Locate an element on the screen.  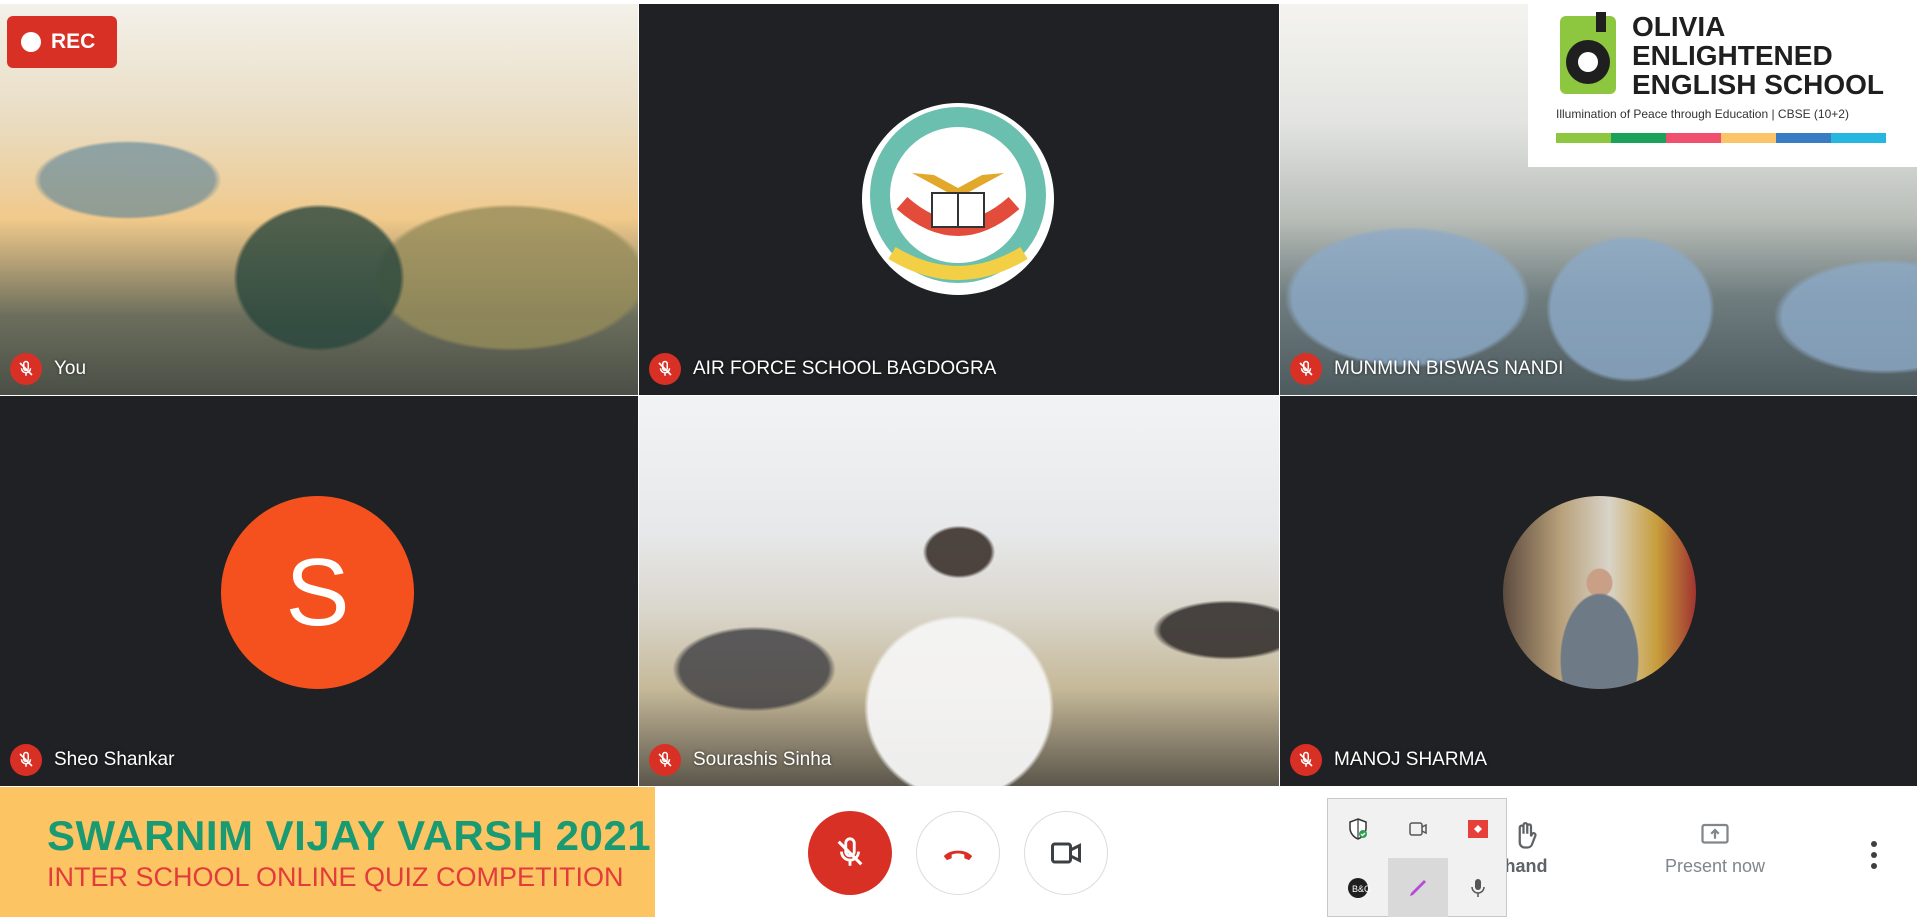
school-crest-avatar is located at coordinates (958, 199).